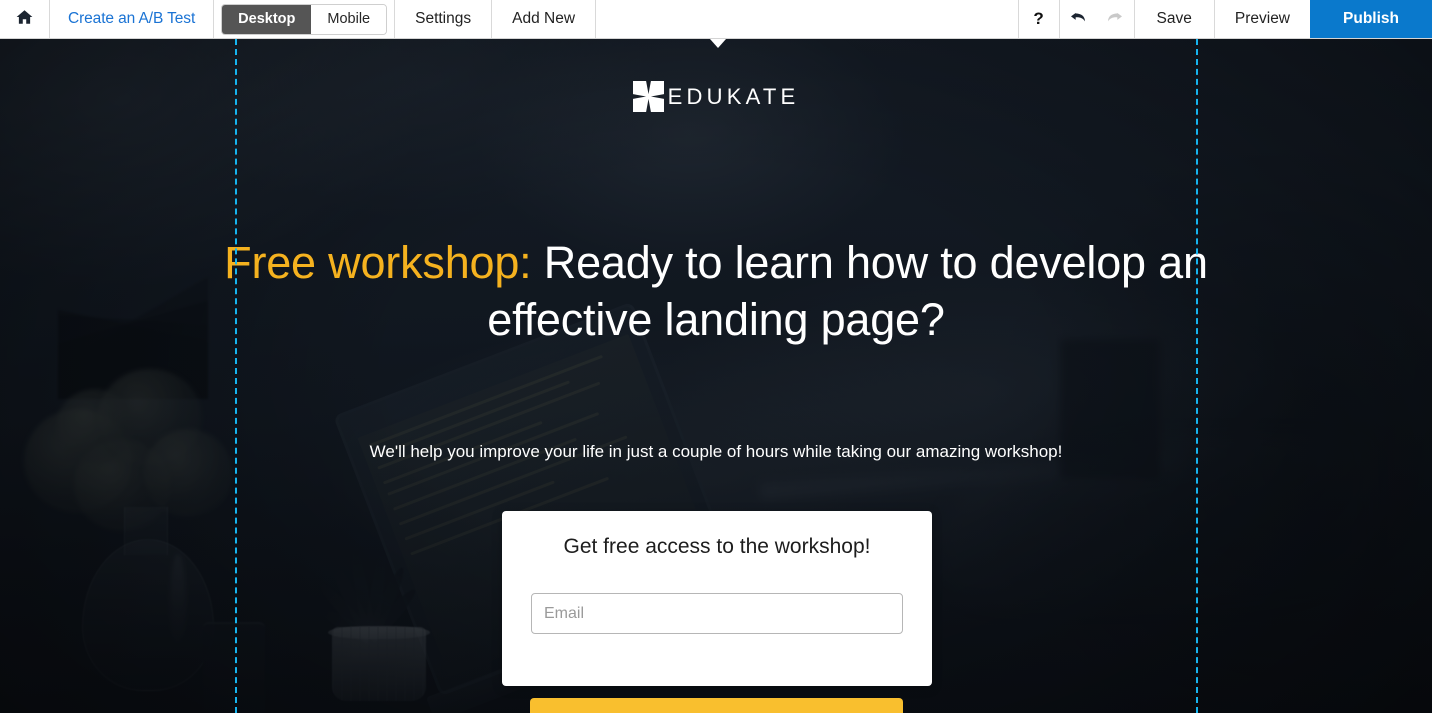 The height and width of the screenshot is (713, 1432). I want to click on redo-button, so click(1115, 19).